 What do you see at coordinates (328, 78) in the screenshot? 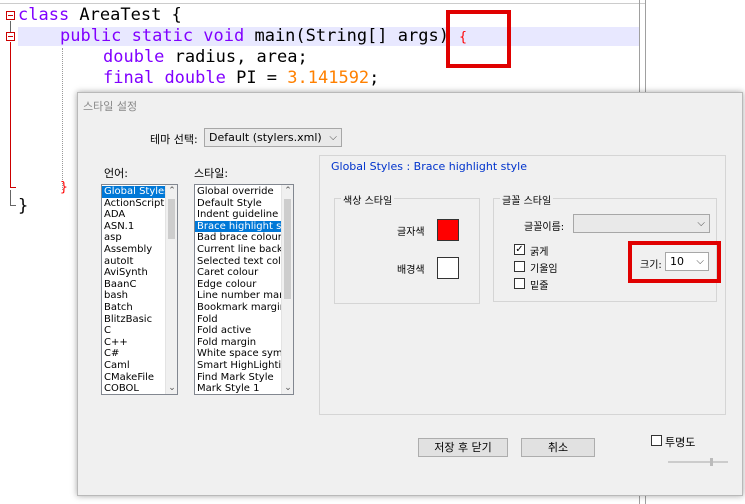
I see `number-literal: 3.141592` at bounding box center [328, 78].